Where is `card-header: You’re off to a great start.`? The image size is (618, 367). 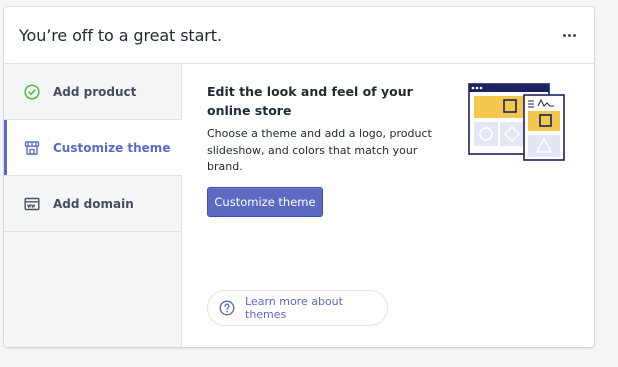
card-header: You’re off to a great start. is located at coordinates (299, 35).